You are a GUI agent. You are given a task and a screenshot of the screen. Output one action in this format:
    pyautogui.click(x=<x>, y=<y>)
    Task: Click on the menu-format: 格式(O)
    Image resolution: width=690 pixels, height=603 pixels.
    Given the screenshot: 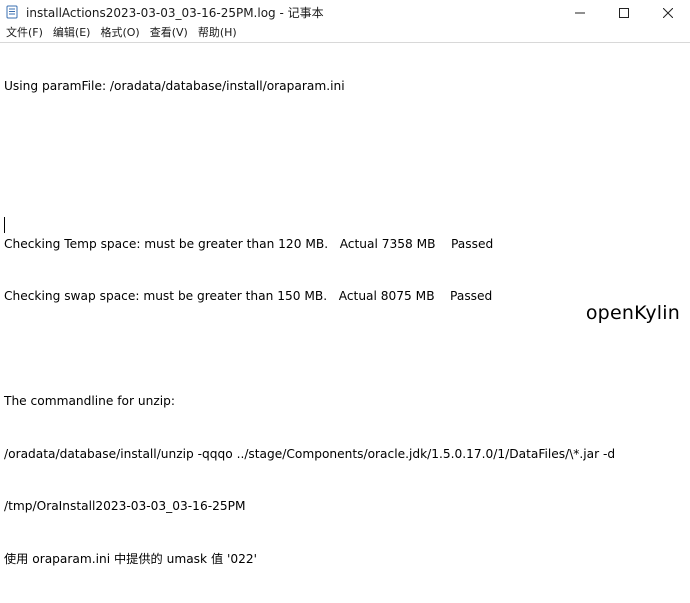 What is the action you would take?
    pyautogui.click(x=119, y=33)
    